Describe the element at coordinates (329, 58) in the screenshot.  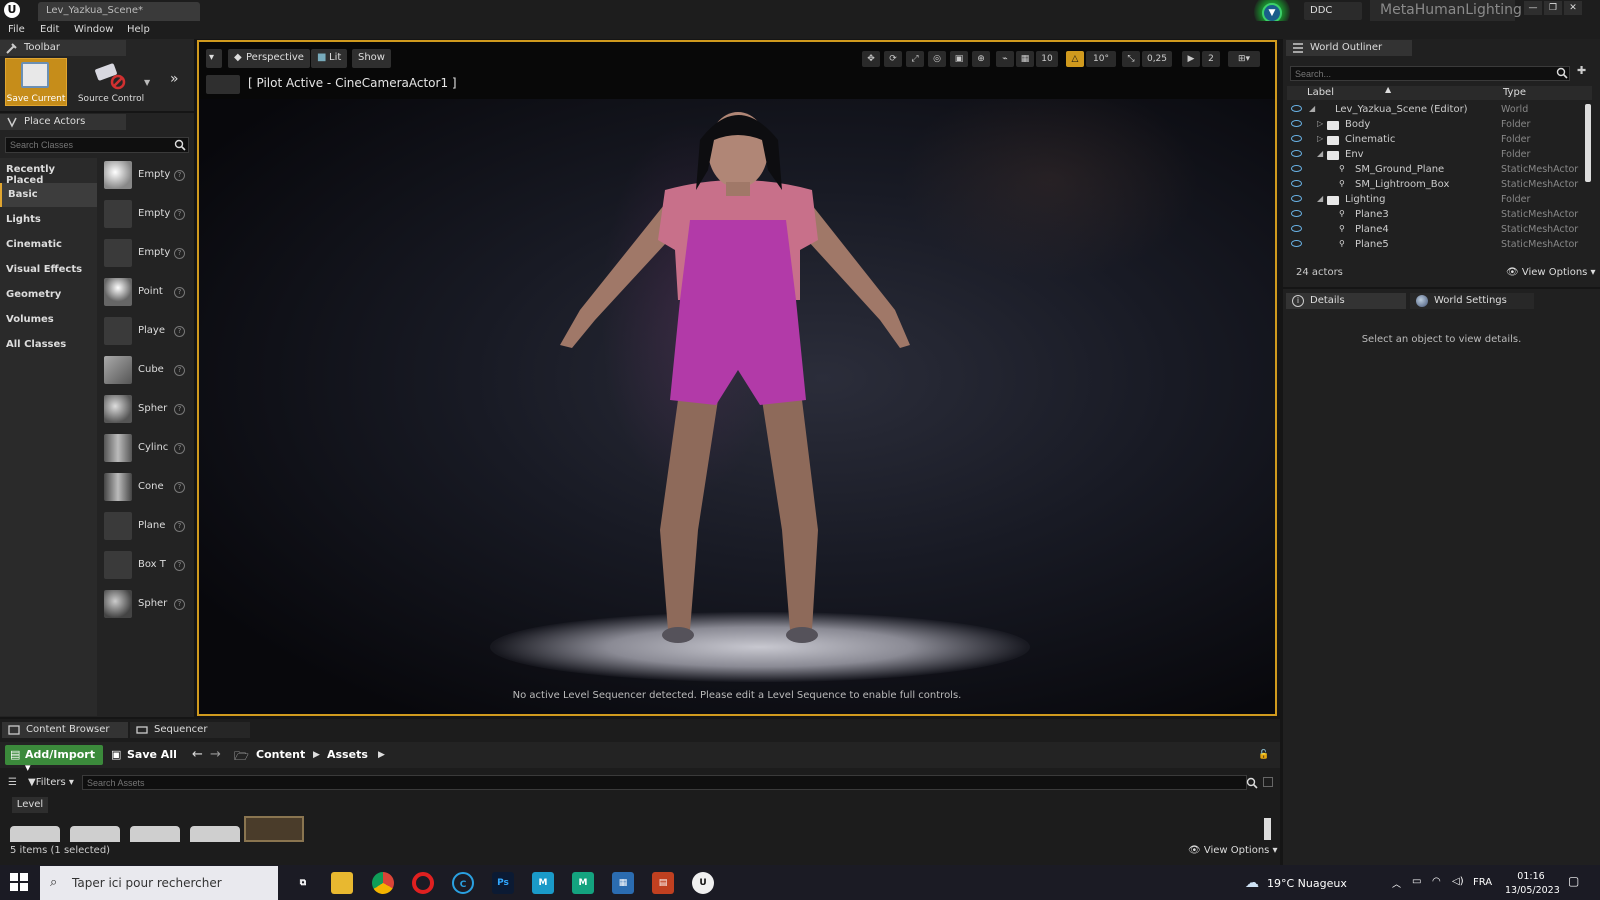
I see `lit-button: ■ Lit` at that location.